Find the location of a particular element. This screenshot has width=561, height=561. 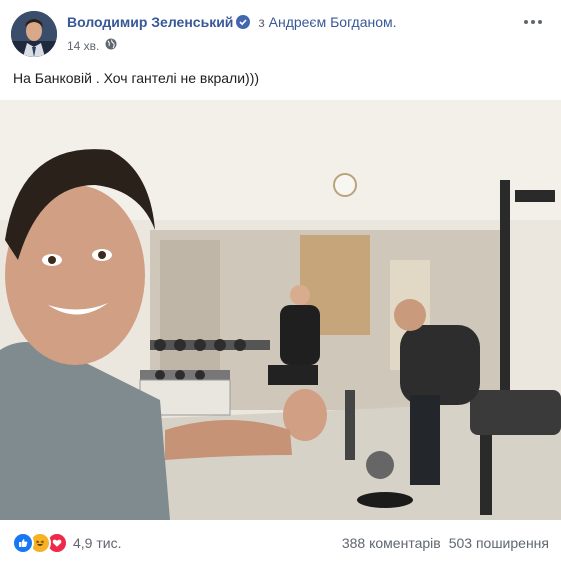

post-text: На Банковій . Хоч гантелі не вкрали))) is located at coordinates (136, 78).